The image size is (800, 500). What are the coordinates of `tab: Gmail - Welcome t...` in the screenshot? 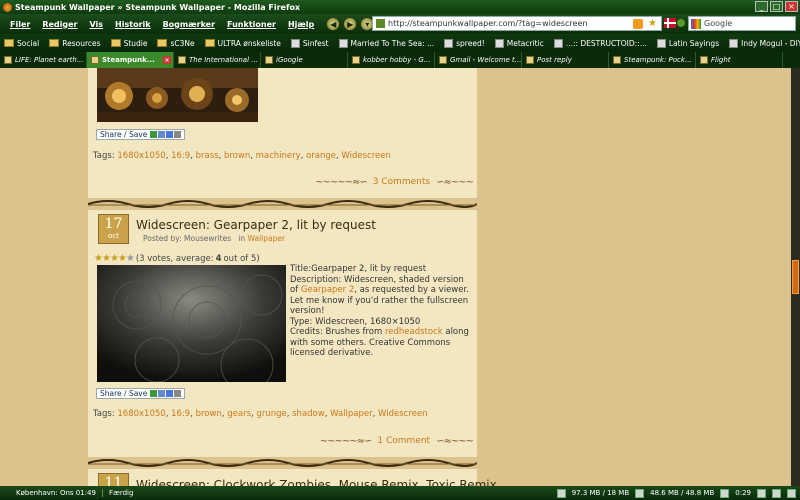 It's located at (478, 60).